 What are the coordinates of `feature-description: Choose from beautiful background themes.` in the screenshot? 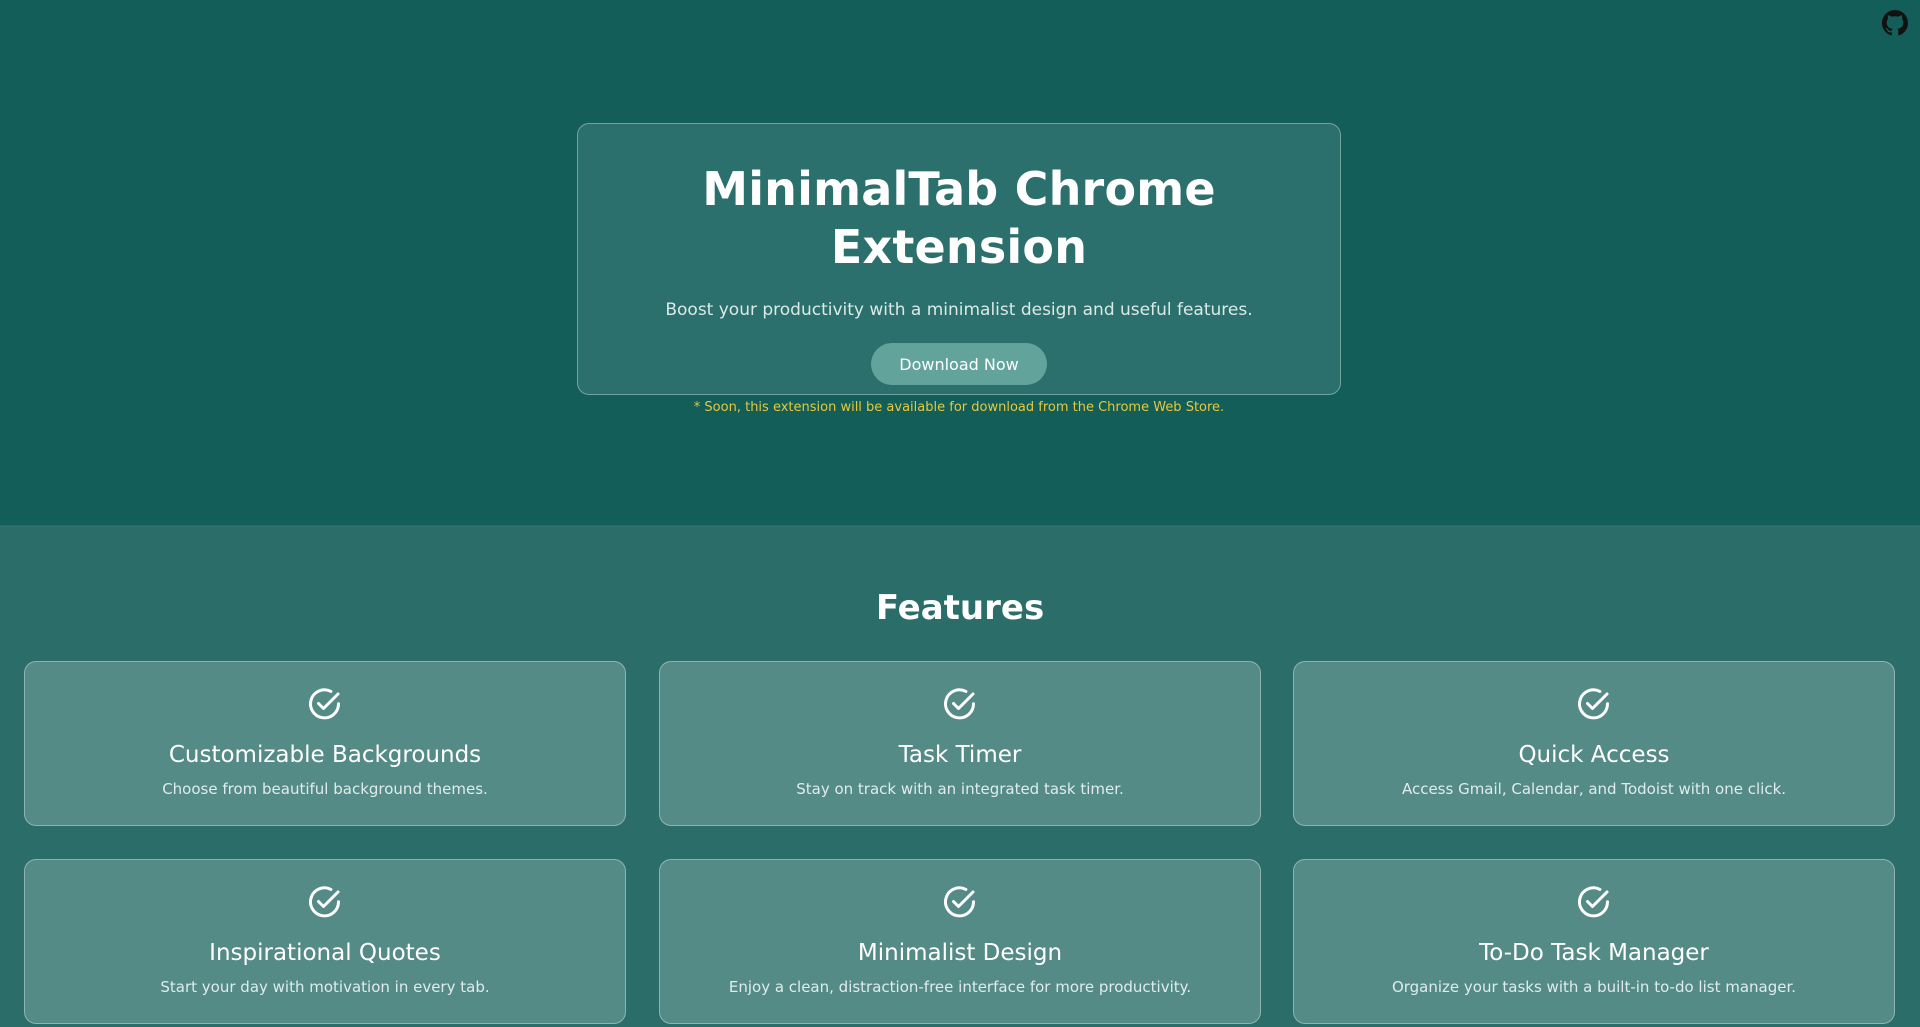 It's located at (325, 789).